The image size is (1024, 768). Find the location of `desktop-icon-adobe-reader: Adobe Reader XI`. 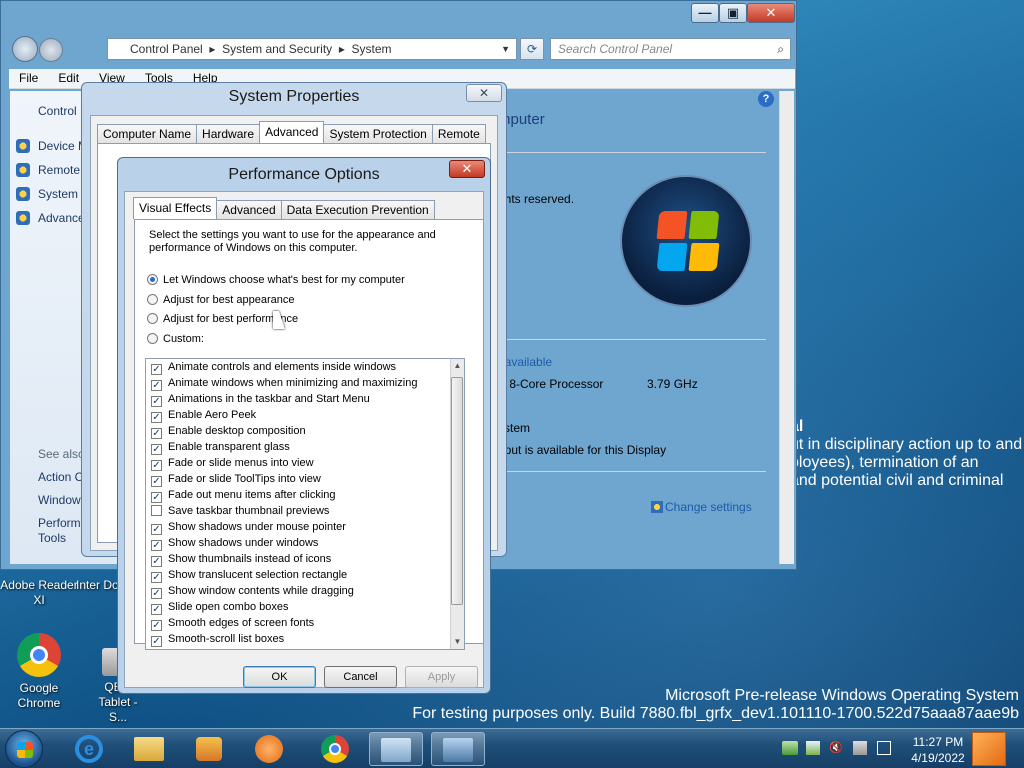

desktop-icon-adobe-reader: Adobe Reader XI is located at coordinates (39, 593).